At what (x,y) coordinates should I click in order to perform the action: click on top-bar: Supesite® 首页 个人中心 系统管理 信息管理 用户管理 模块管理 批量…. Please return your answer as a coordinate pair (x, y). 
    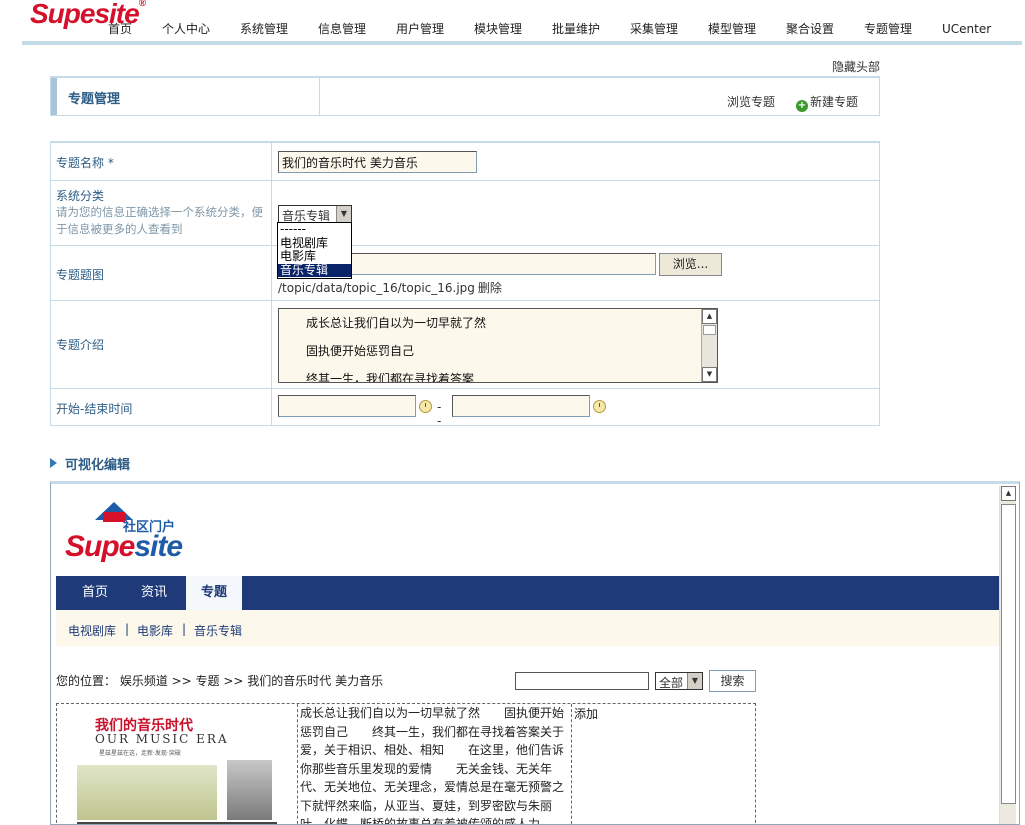
    Looking at the image, I should click on (512, 24).